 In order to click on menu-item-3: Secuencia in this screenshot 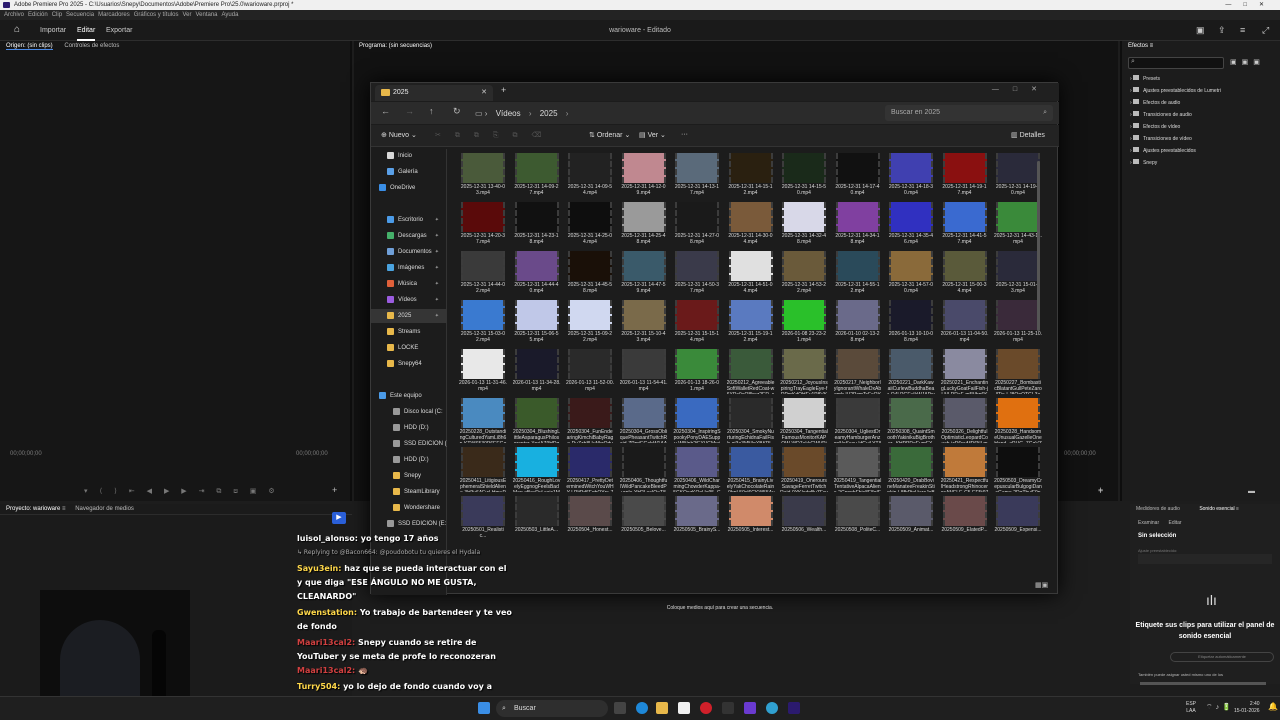, I will do `click(80, 15)`.